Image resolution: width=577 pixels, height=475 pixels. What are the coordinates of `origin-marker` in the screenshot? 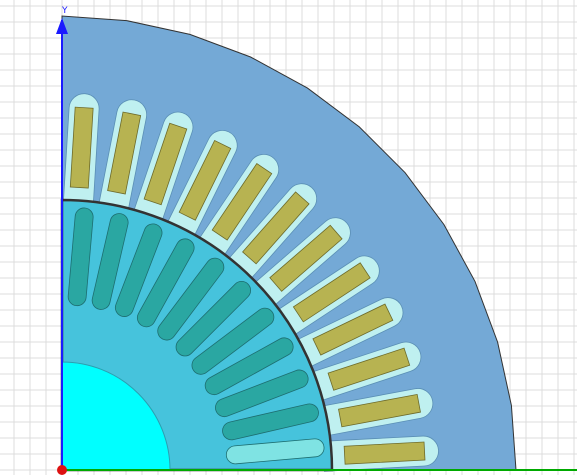 It's located at (62, 470).